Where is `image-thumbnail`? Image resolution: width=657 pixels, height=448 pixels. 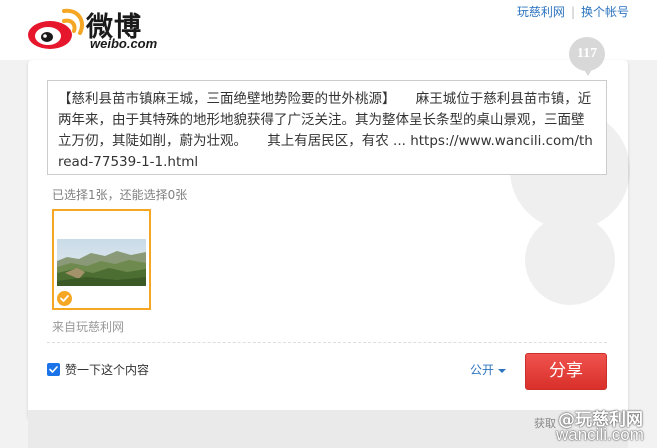
image-thumbnail is located at coordinates (101, 259).